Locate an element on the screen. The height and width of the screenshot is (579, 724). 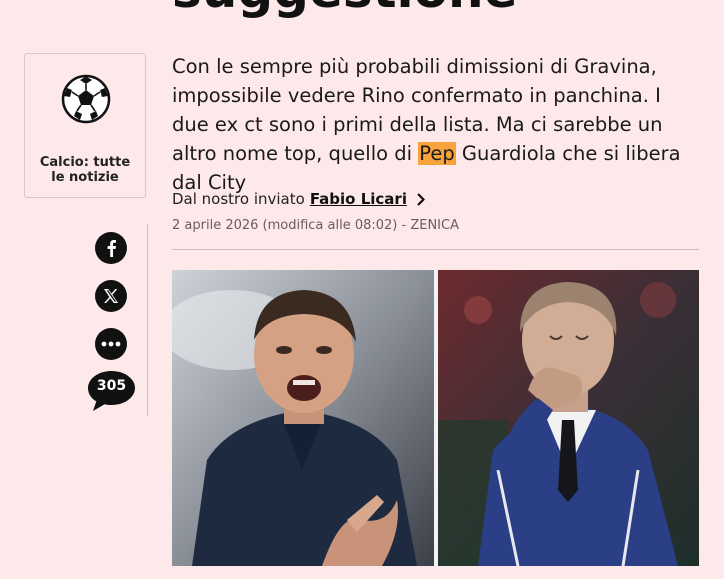
category-label: Calcio: tutte le notizie is located at coordinates (85, 170).